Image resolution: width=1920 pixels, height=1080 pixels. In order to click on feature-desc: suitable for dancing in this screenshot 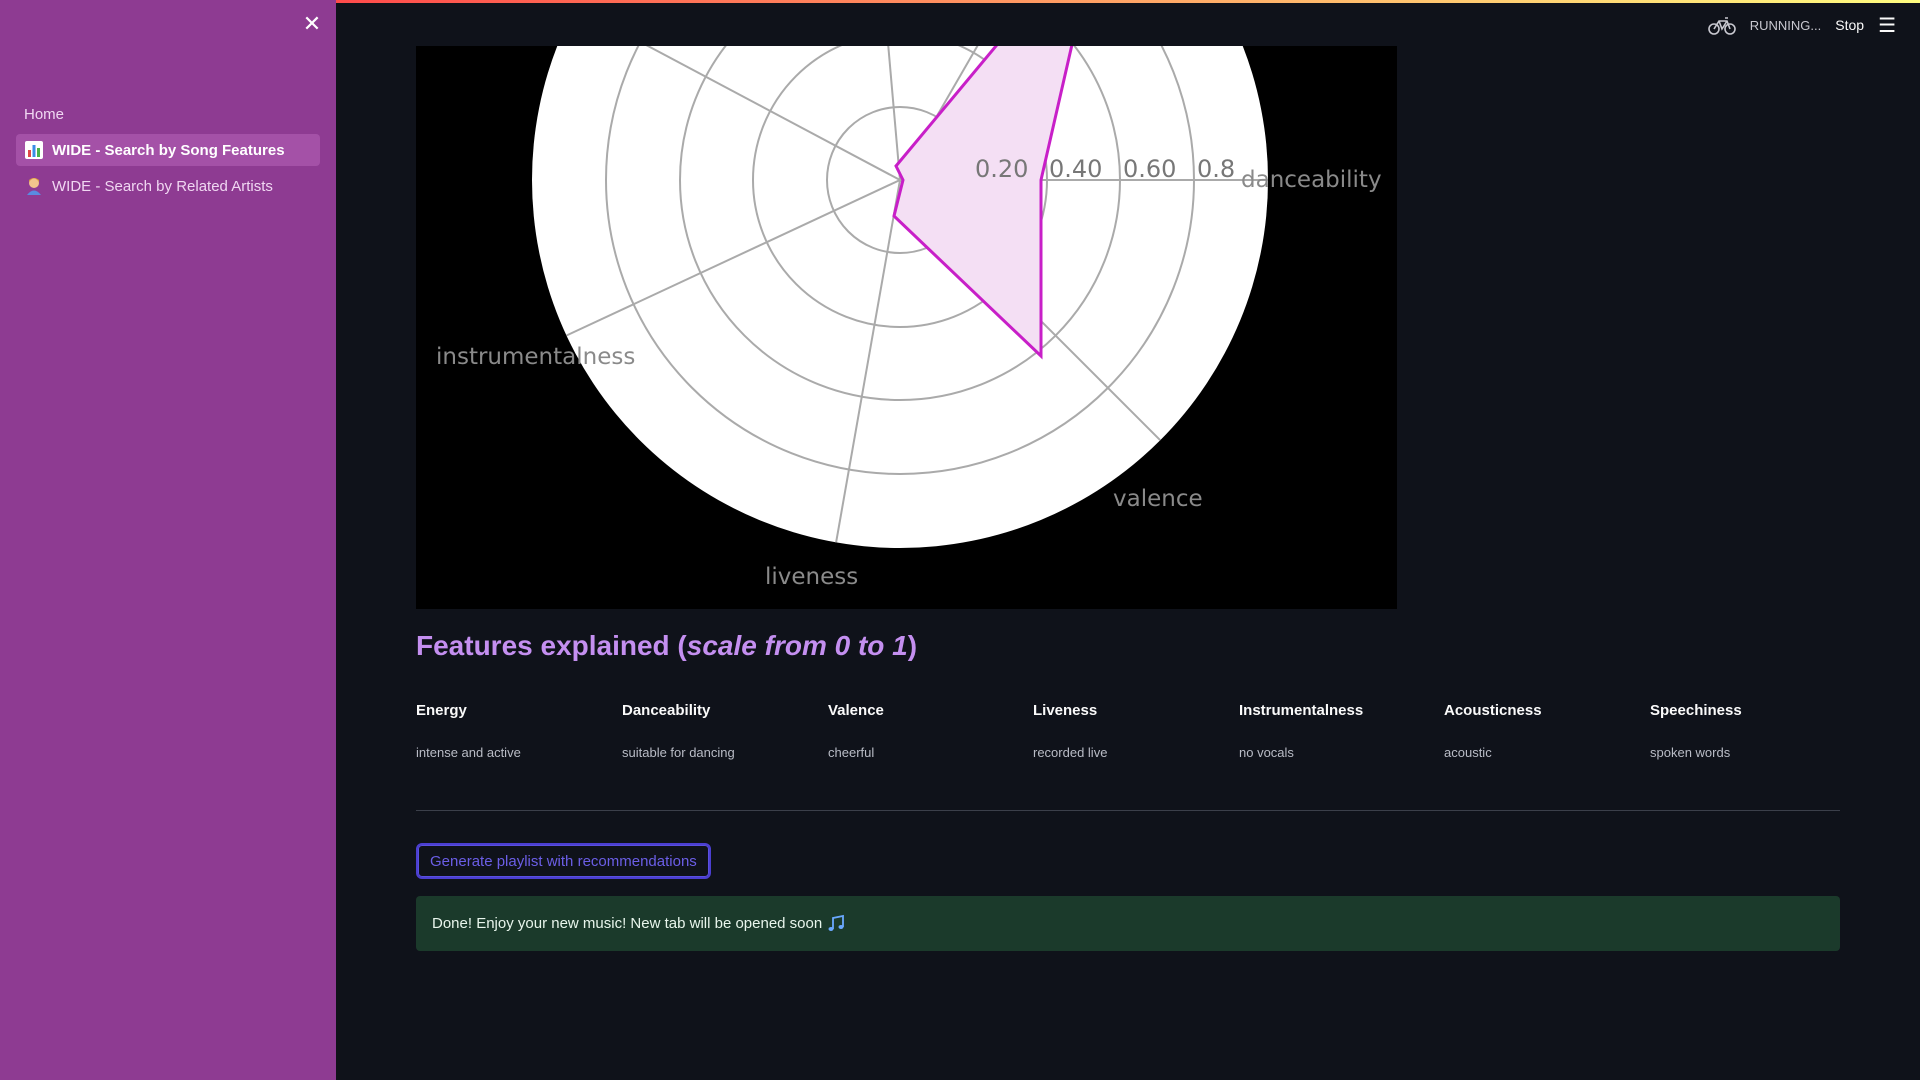, I will do `click(678, 752)`.